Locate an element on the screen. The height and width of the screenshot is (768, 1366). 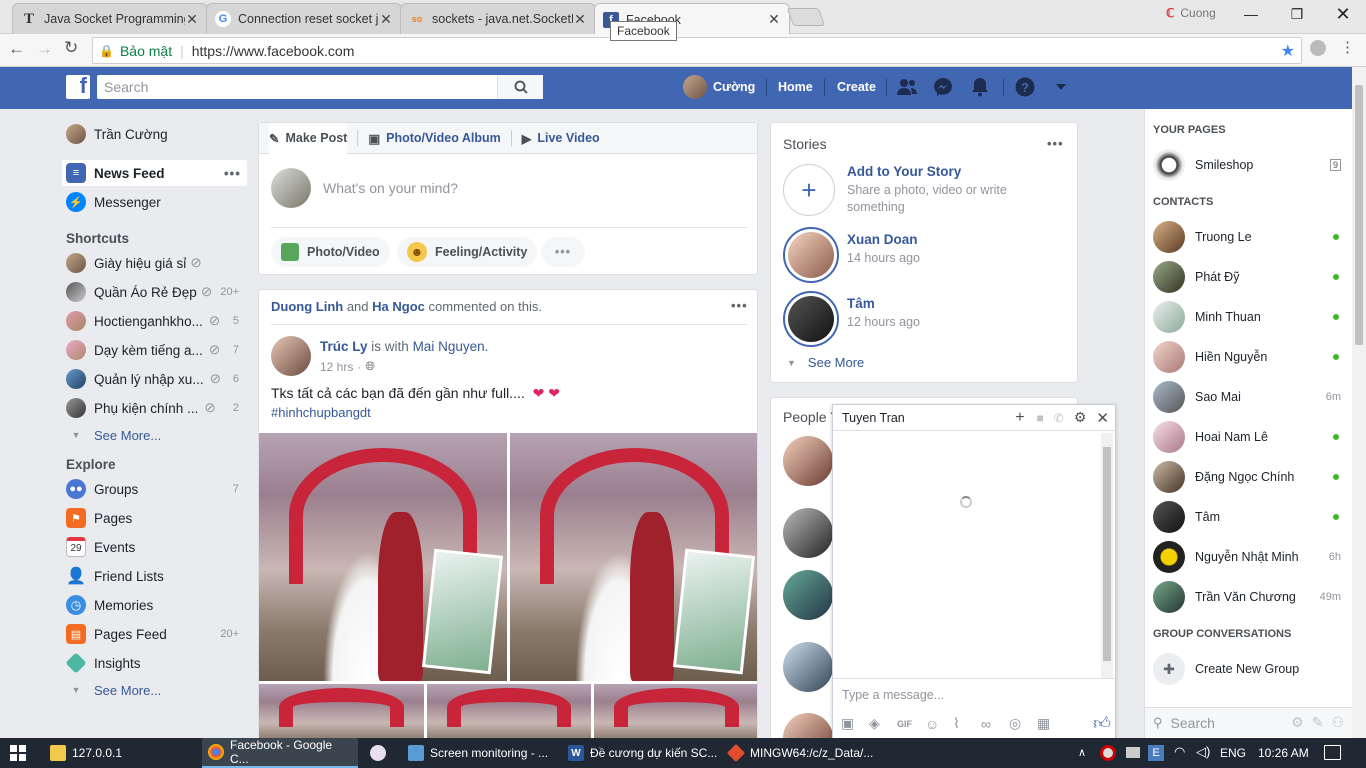
profile-indicator: ℂ Cuong is located at coordinates (1191, 13).